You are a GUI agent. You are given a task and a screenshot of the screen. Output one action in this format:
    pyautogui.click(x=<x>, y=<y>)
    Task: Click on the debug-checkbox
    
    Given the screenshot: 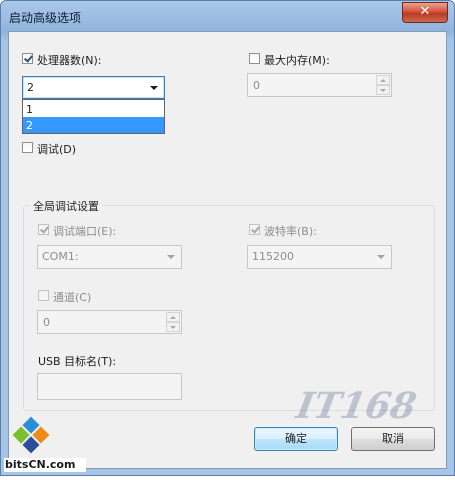 What is the action you would take?
    pyautogui.click(x=27, y=147)
    